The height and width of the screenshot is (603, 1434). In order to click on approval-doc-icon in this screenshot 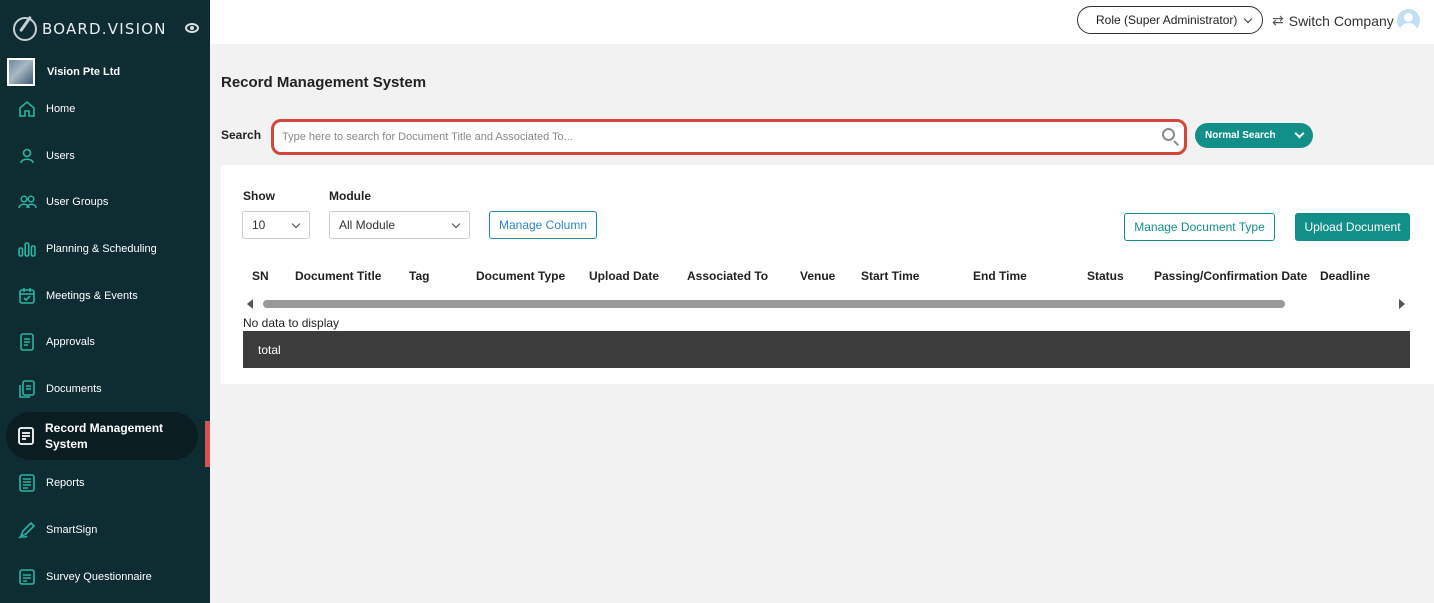, I will do `click(27, 342)`.